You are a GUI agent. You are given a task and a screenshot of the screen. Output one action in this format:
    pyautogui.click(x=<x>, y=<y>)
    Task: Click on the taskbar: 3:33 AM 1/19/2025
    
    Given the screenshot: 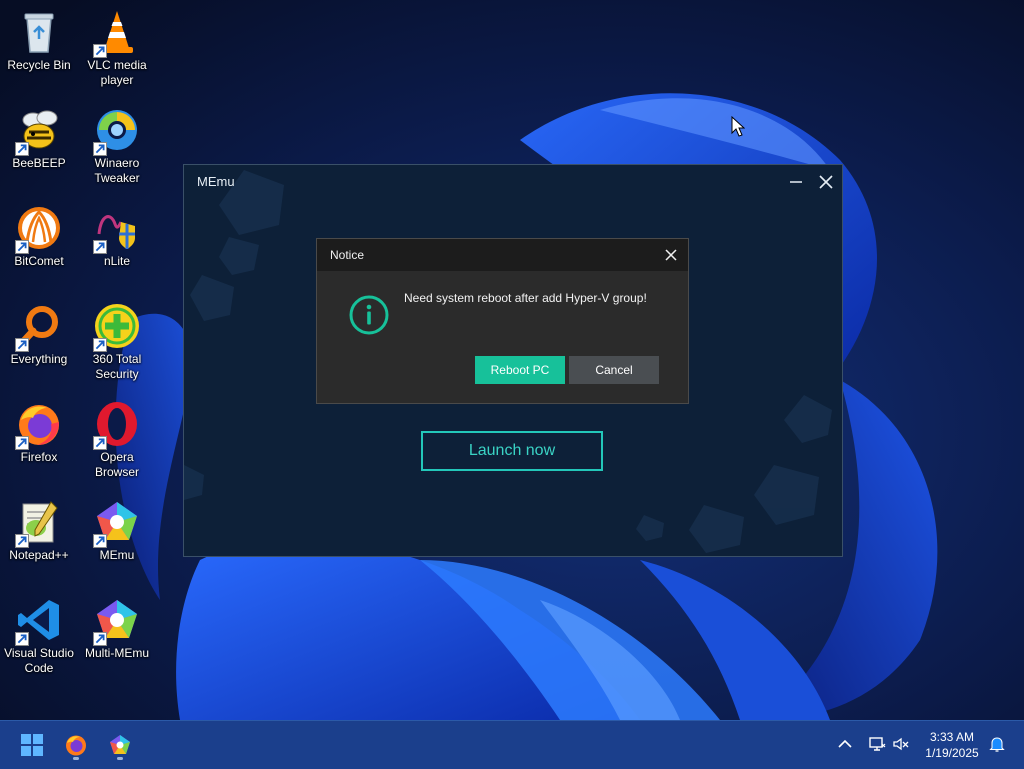 What is the action you would take?
    pyautogui.click(x=512, y=744)
    